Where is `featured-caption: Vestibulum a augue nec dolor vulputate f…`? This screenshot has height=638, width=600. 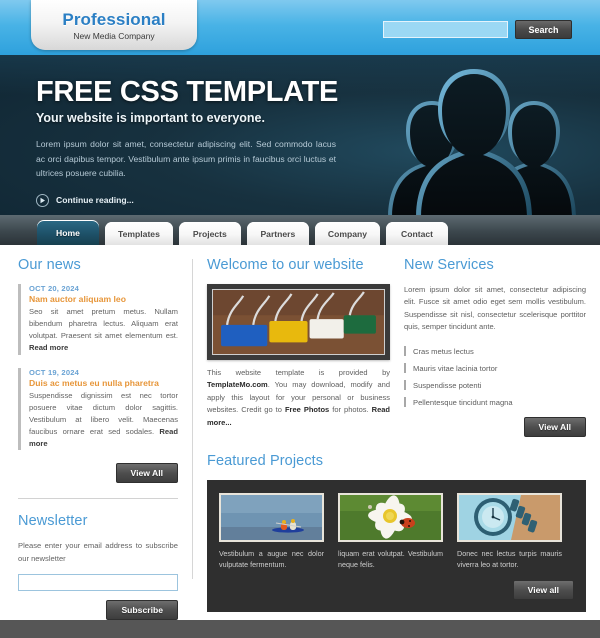 featured-caption: Vestibulum a augue nec dolor vulputate f… is located at coordinates (271, 559).